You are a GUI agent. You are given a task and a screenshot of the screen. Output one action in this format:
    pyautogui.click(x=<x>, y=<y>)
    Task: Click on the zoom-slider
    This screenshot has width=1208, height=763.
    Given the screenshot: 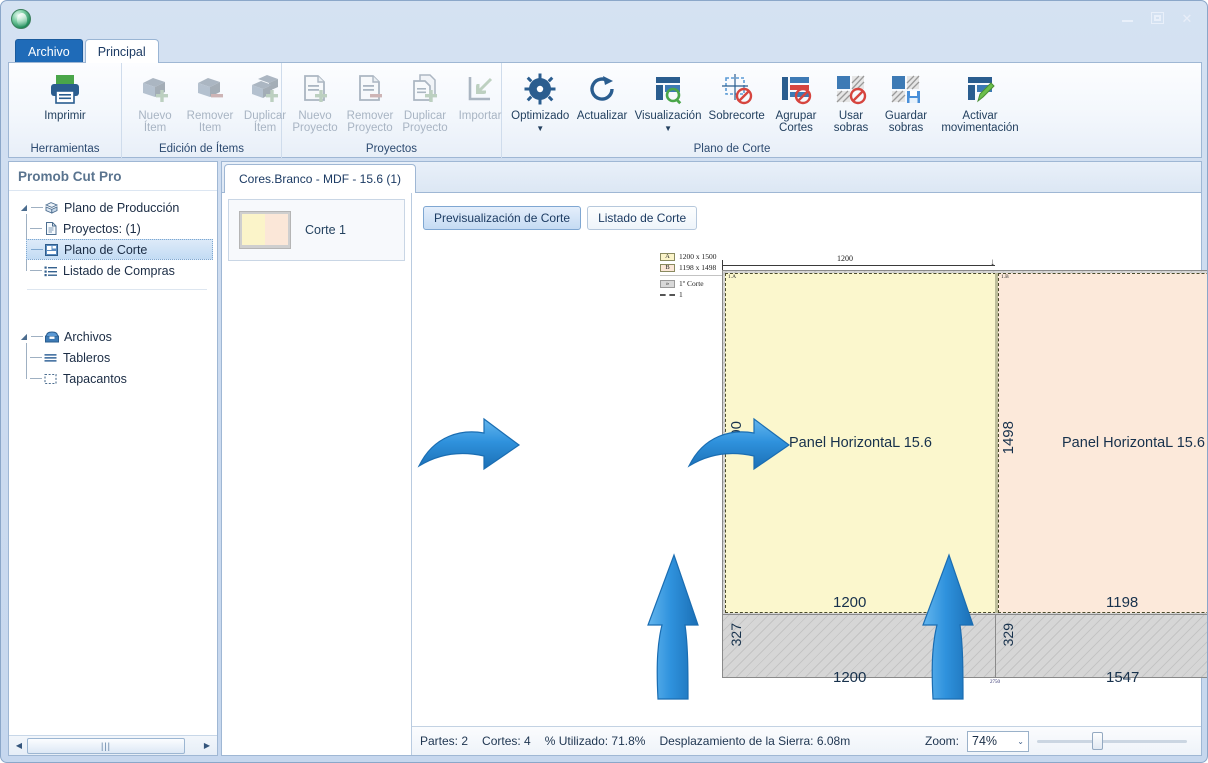 What is the action you would take?
    pyautogui.click(x=1112, y=741)
    